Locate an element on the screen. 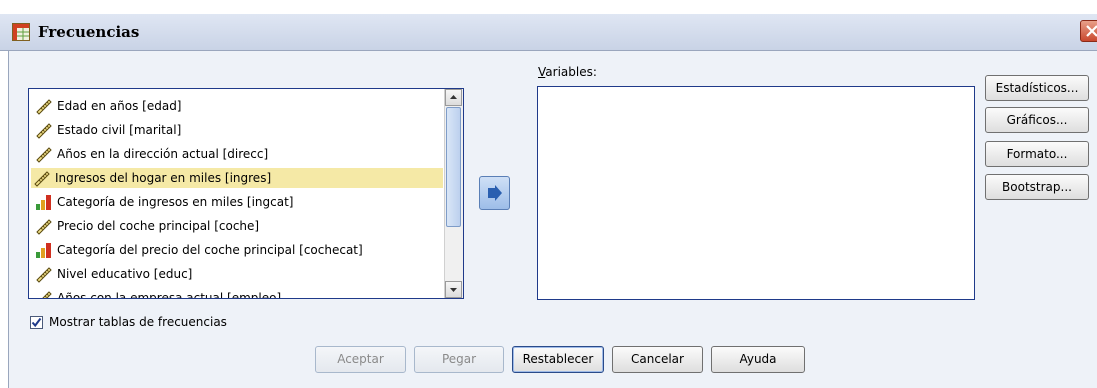  reset-button: Restablecer is located at coordinates (558, 359).